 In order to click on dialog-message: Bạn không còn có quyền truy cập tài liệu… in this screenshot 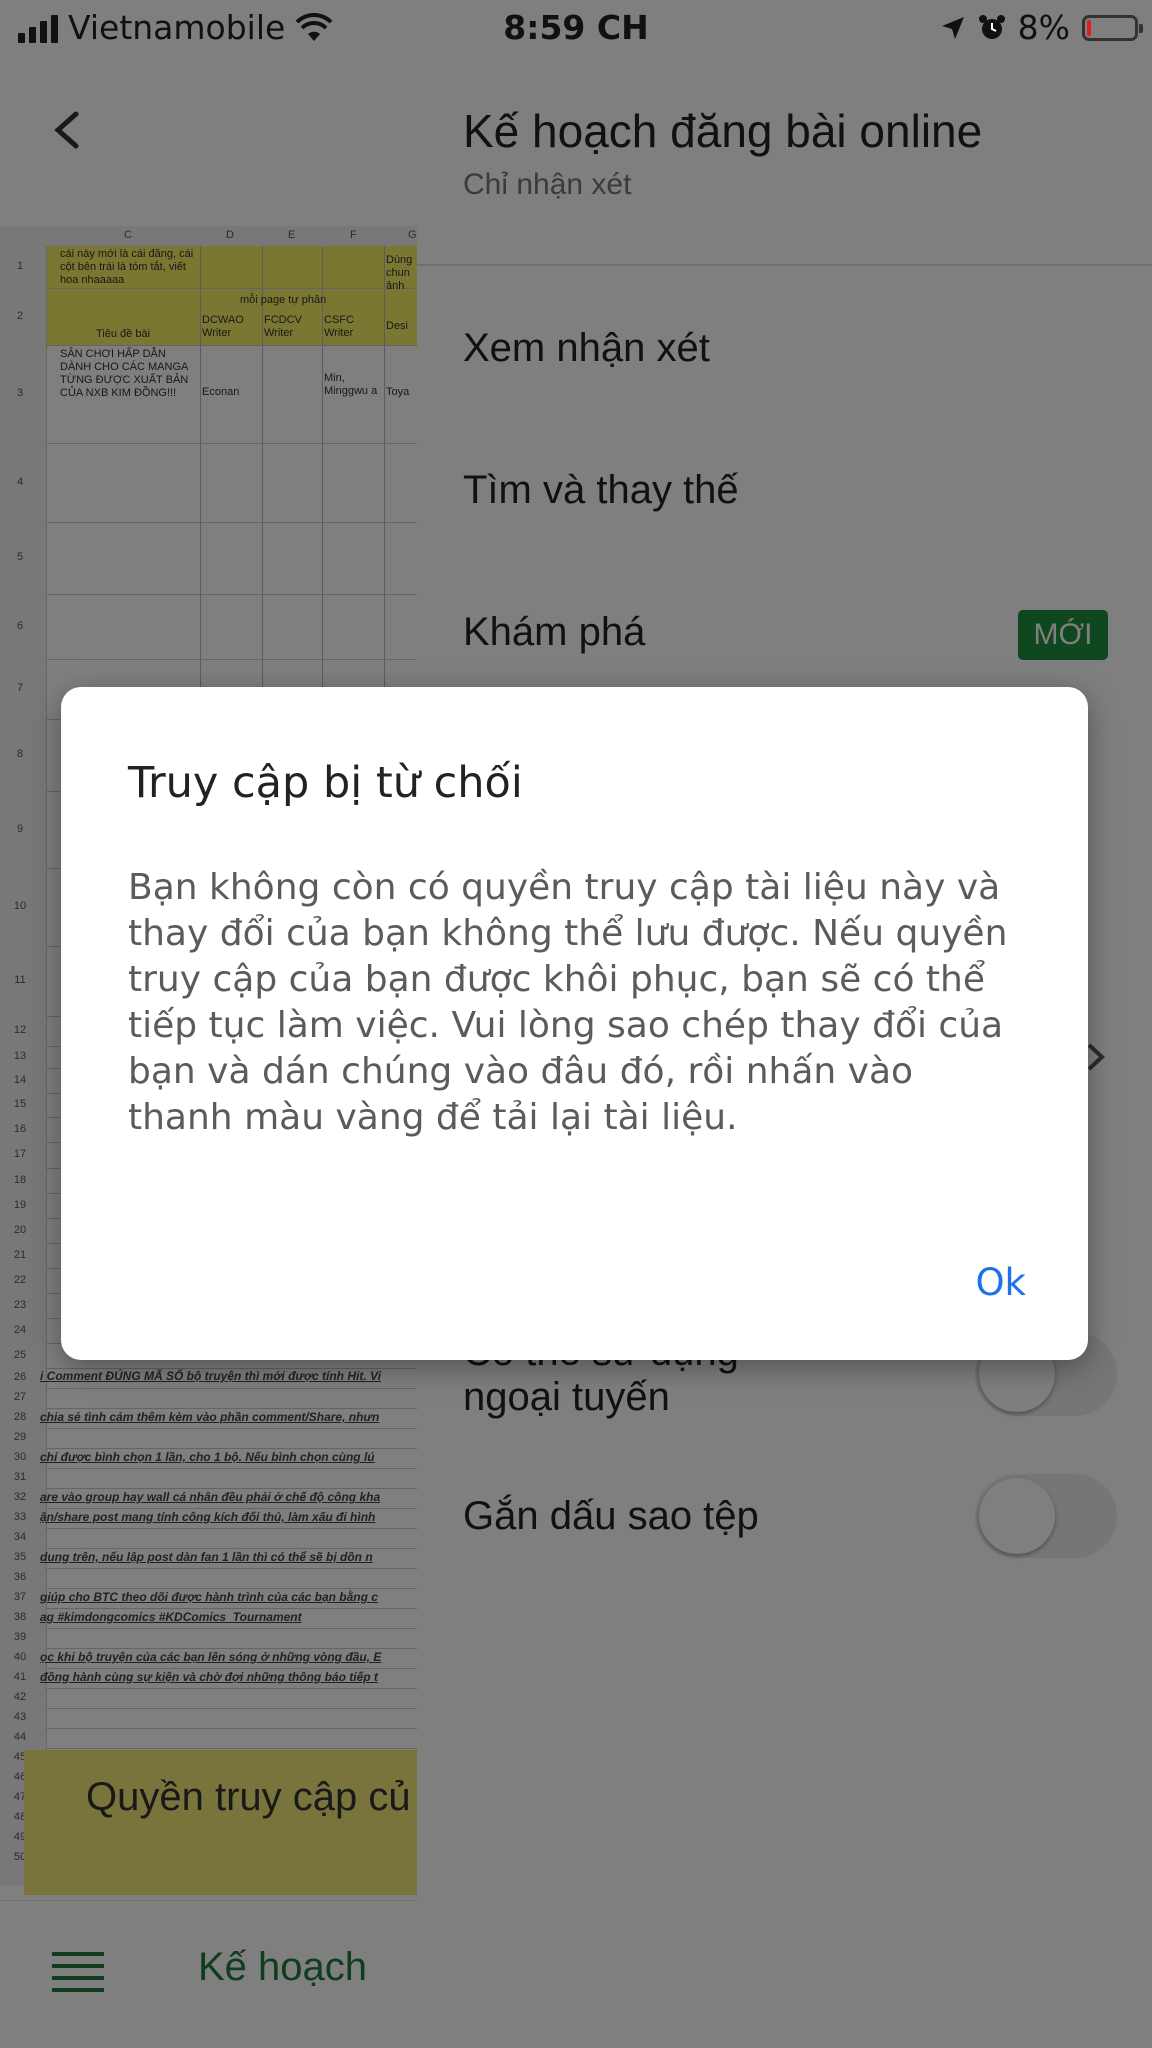, I will do `click(568, 1002)`.